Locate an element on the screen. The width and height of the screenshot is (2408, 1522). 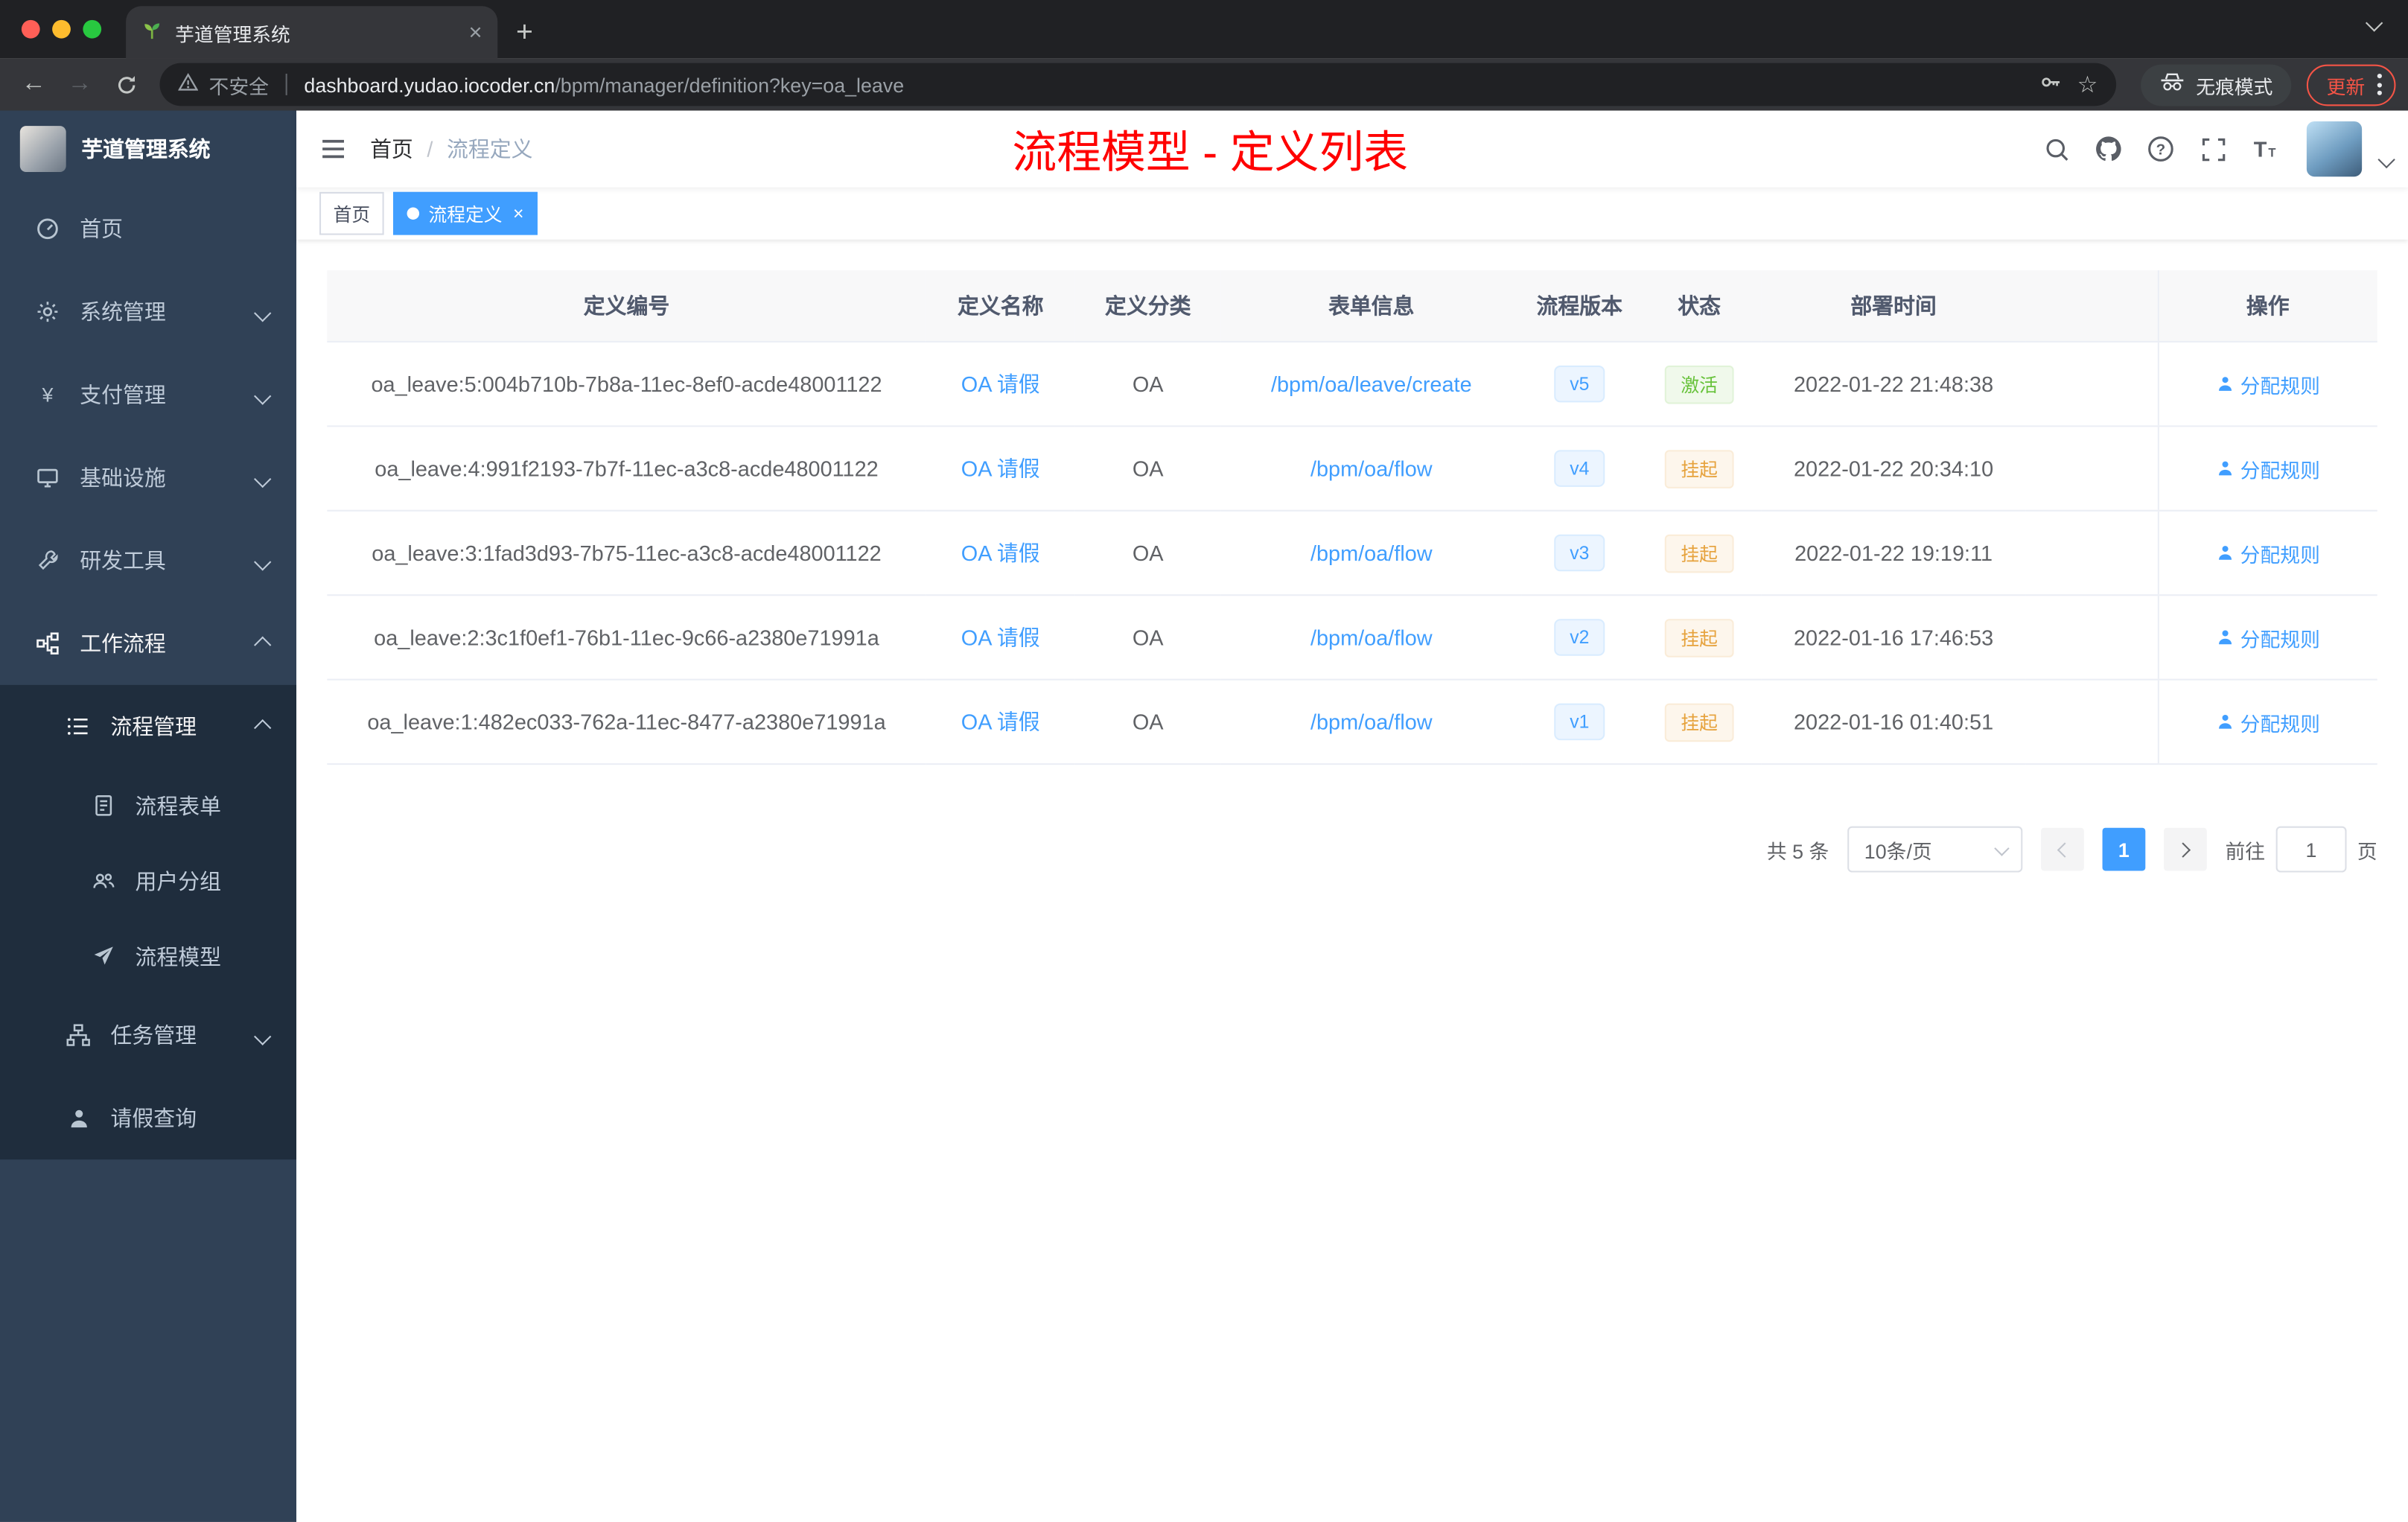
search-icon is located at coordinates (2056, 149).